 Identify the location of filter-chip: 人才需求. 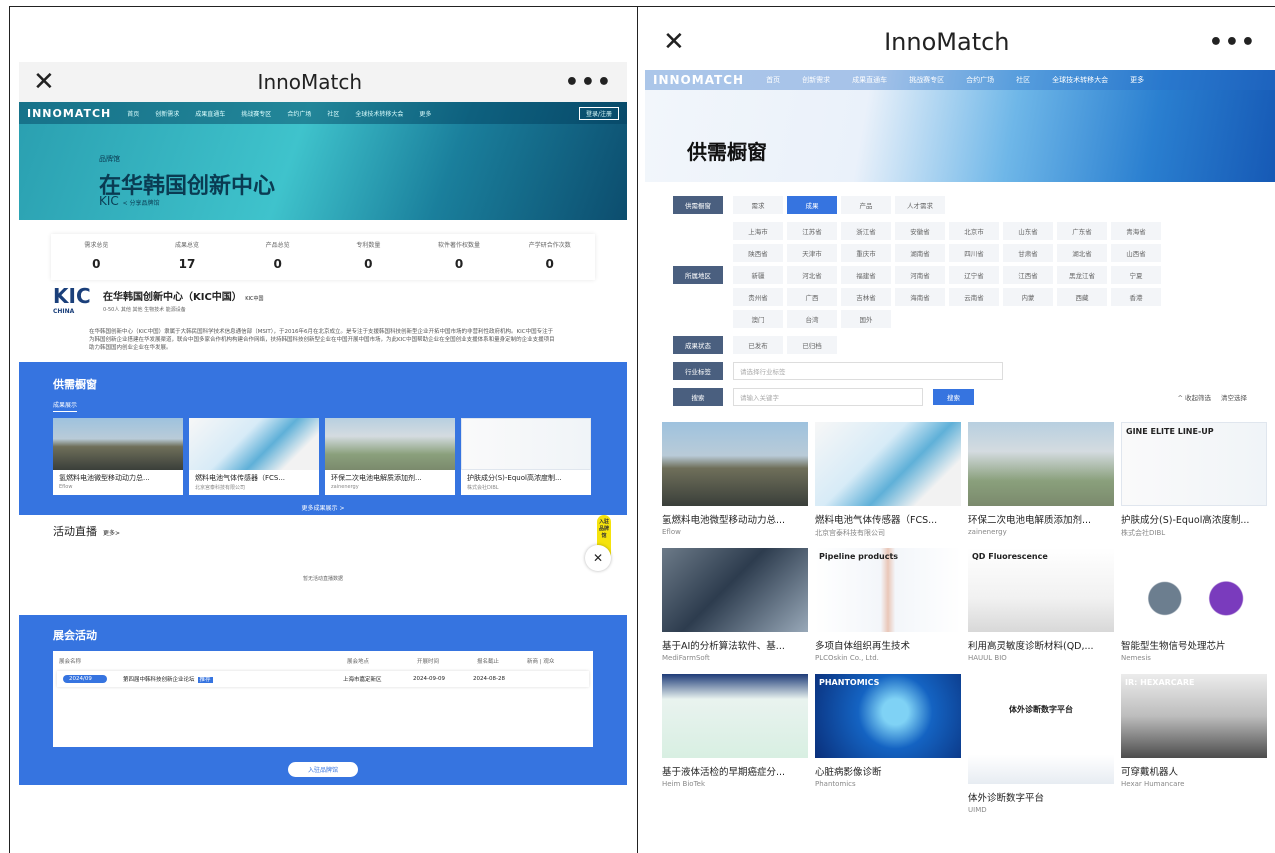
(920, 205).